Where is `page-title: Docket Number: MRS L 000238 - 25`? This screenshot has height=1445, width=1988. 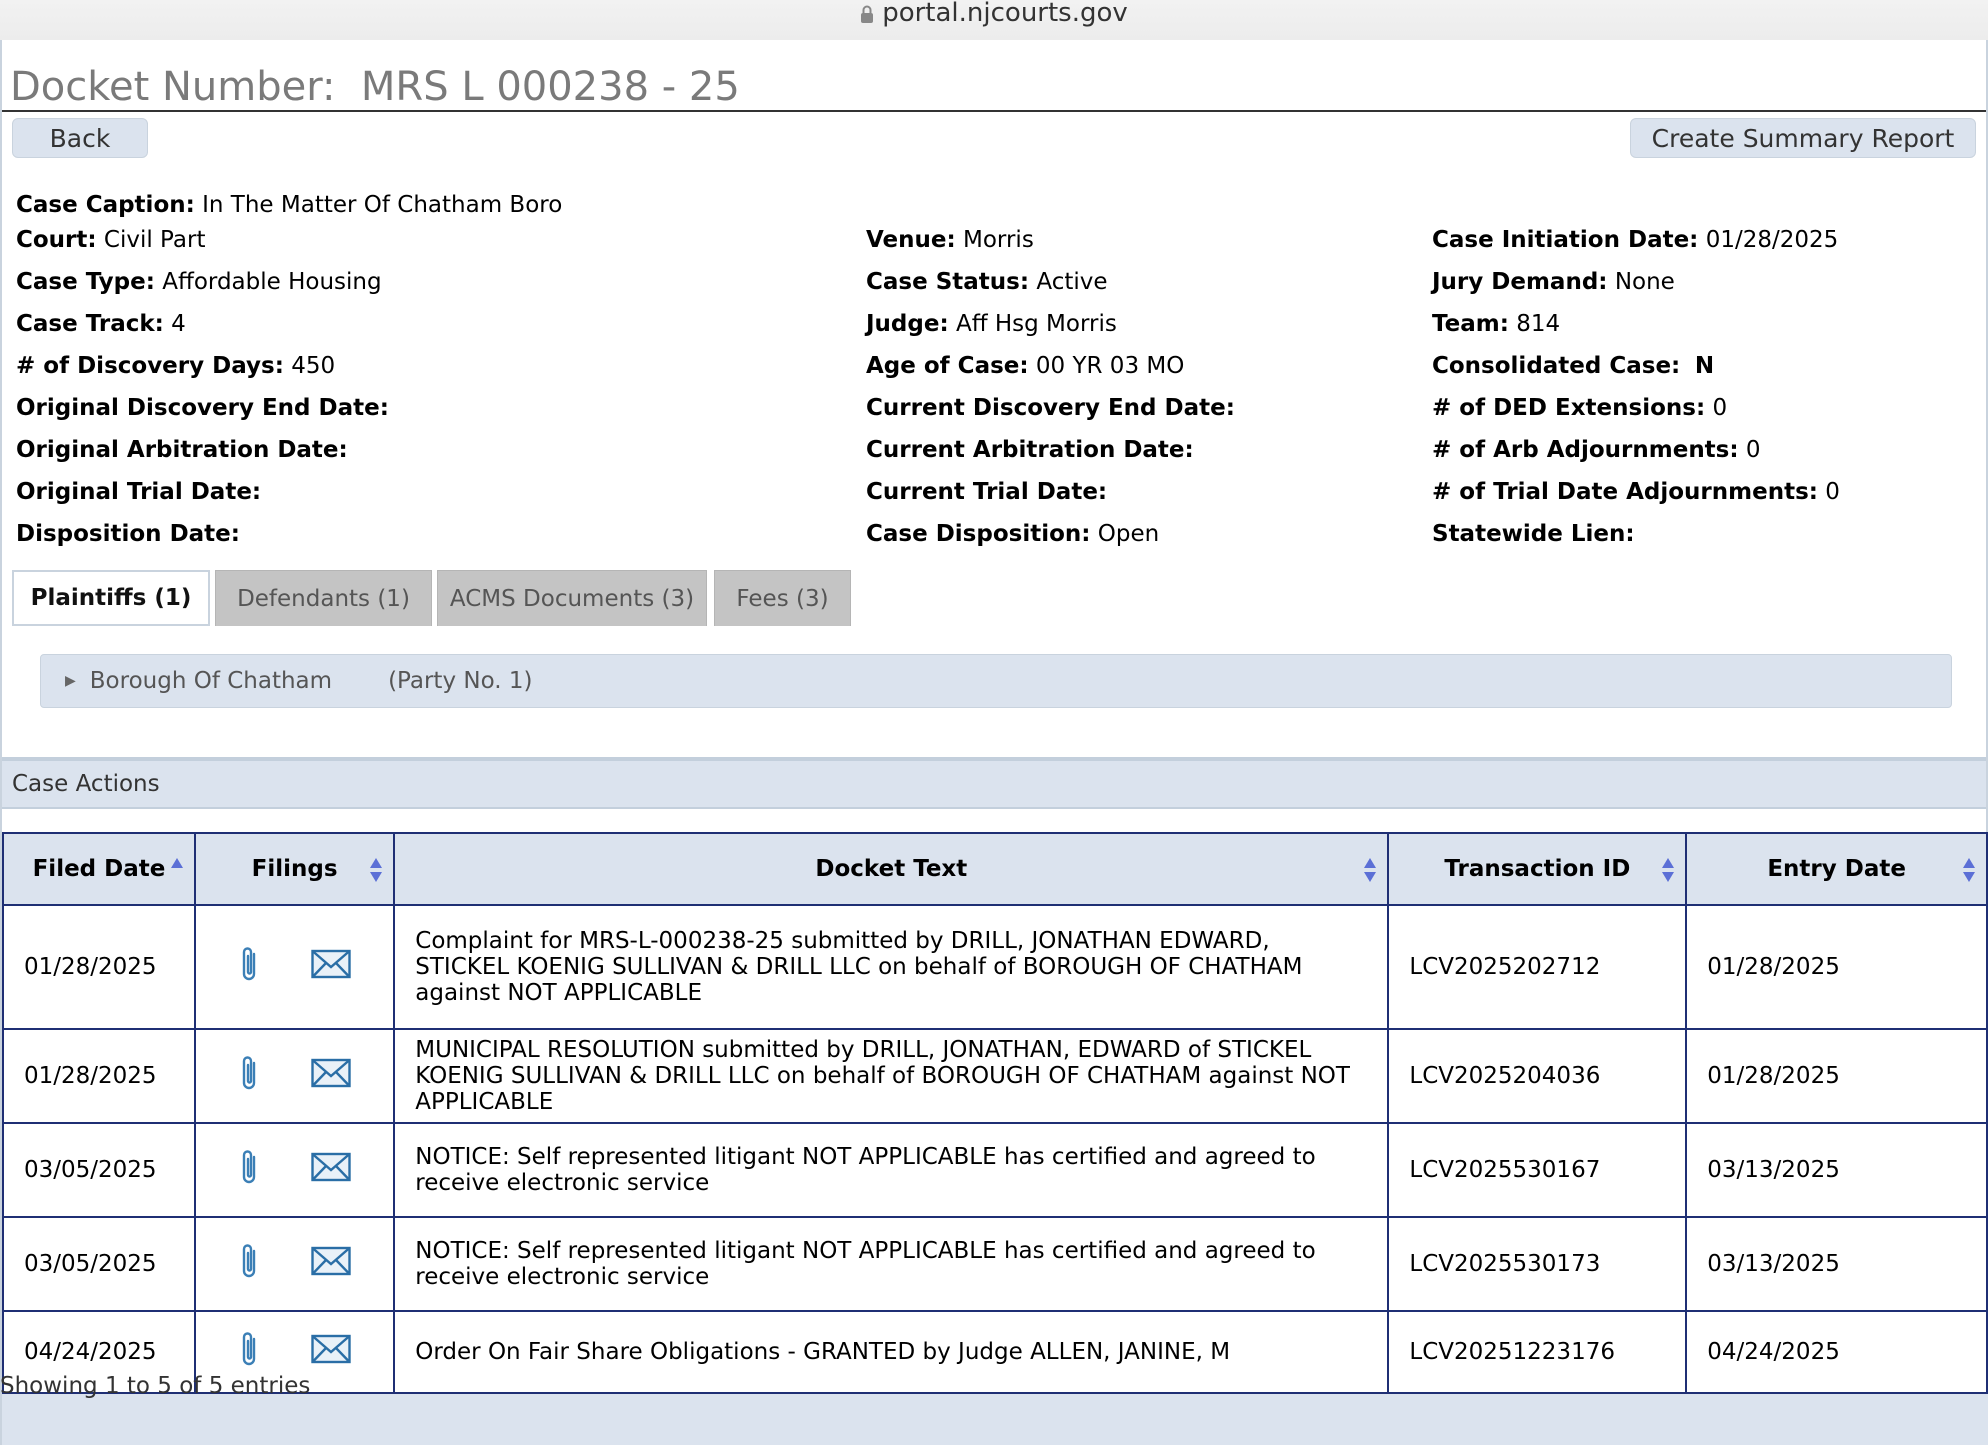 page-title: Docket Number: MRS L 000238 - 25 is located at coordinates (375, 87).